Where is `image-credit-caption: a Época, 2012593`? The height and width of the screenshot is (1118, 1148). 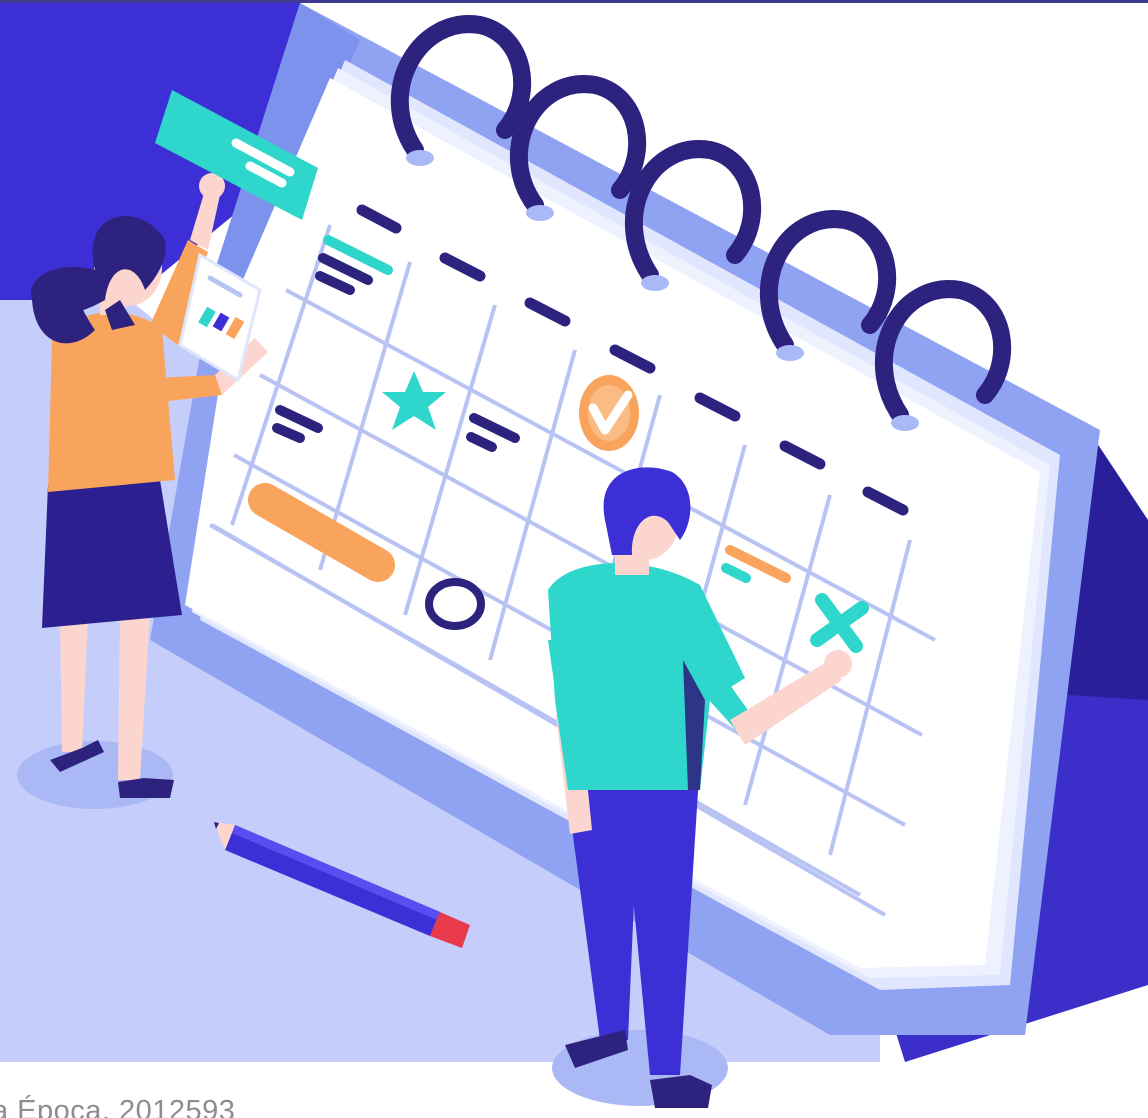 image-credit-caption: a Época, 2012593 is located at coordinates (118, 1106).